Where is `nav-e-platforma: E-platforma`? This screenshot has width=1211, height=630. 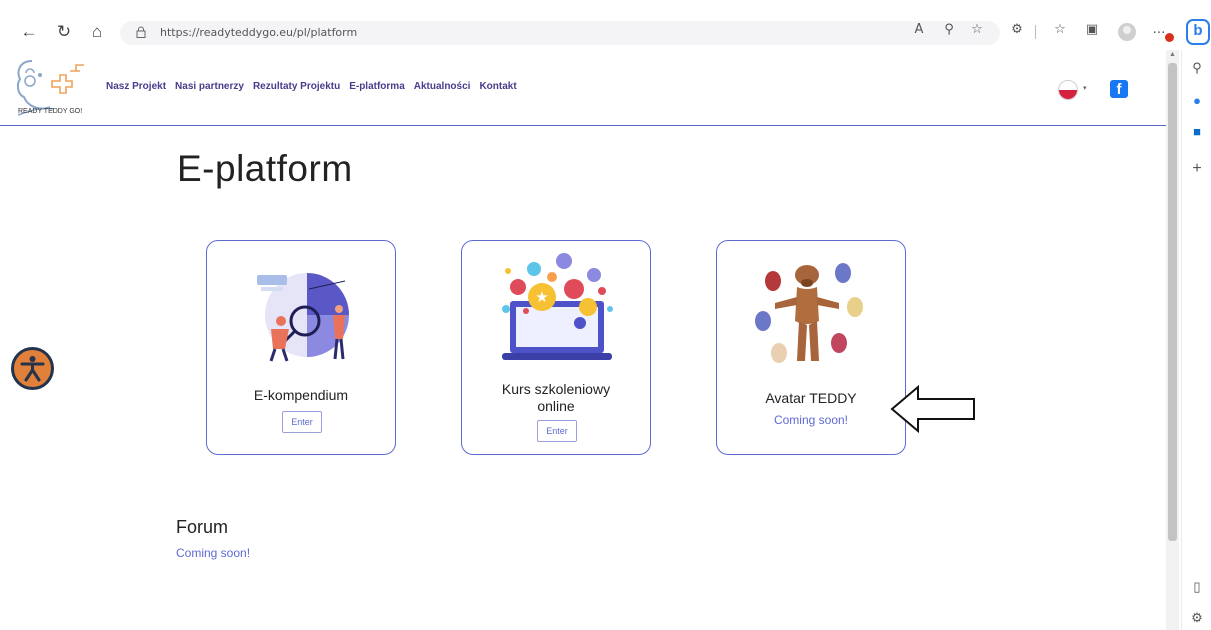
nav-e-platforma: E-platforma is located at coordinates (377, 86).